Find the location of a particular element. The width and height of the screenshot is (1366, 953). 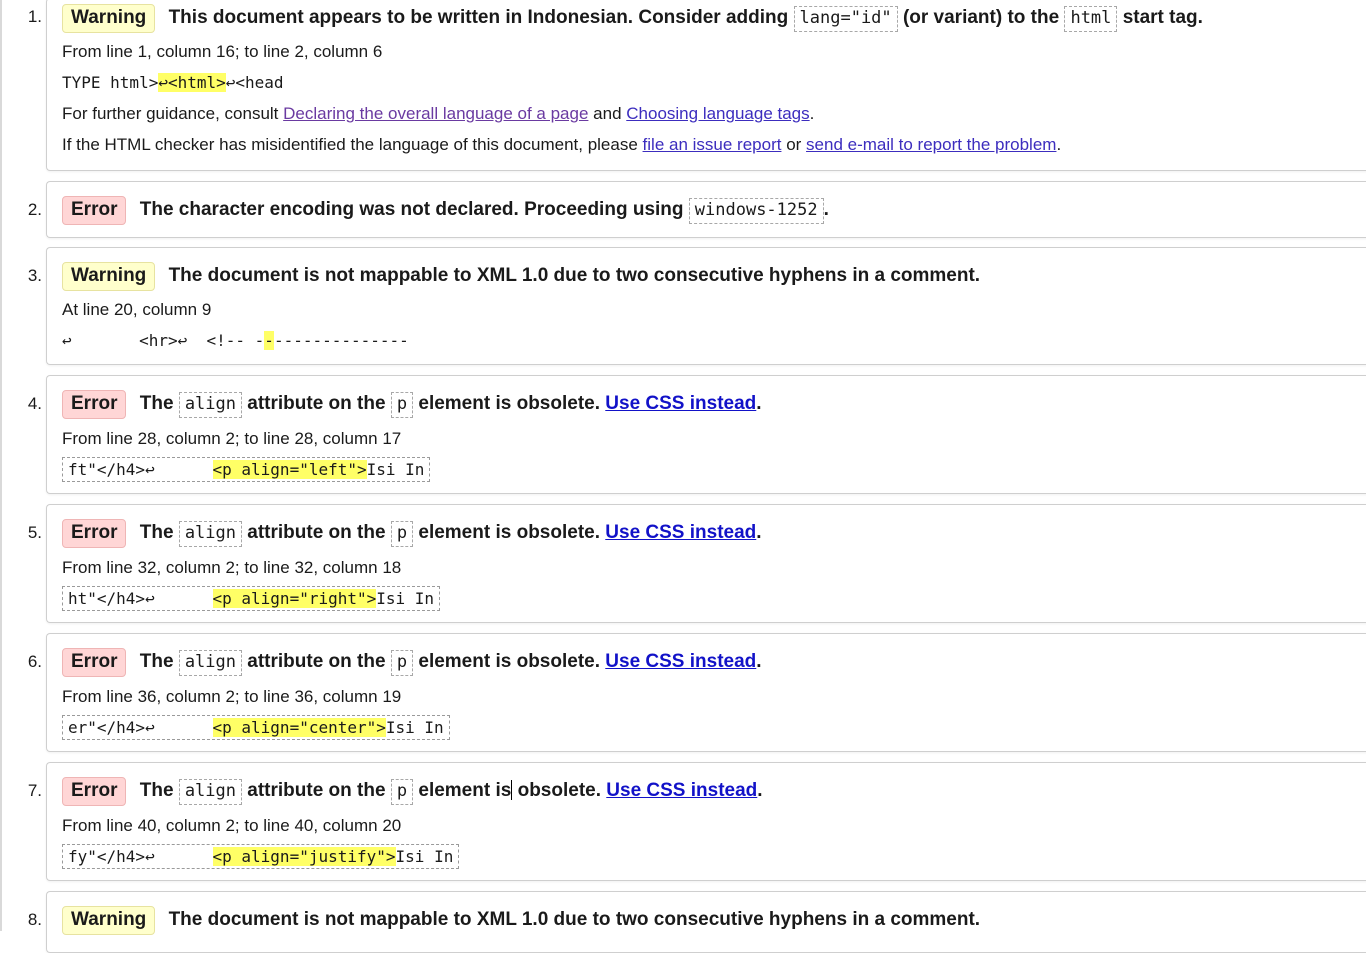

source-extract: TYPE html>↩<html>↩<head is located at coordinates (173, 82).